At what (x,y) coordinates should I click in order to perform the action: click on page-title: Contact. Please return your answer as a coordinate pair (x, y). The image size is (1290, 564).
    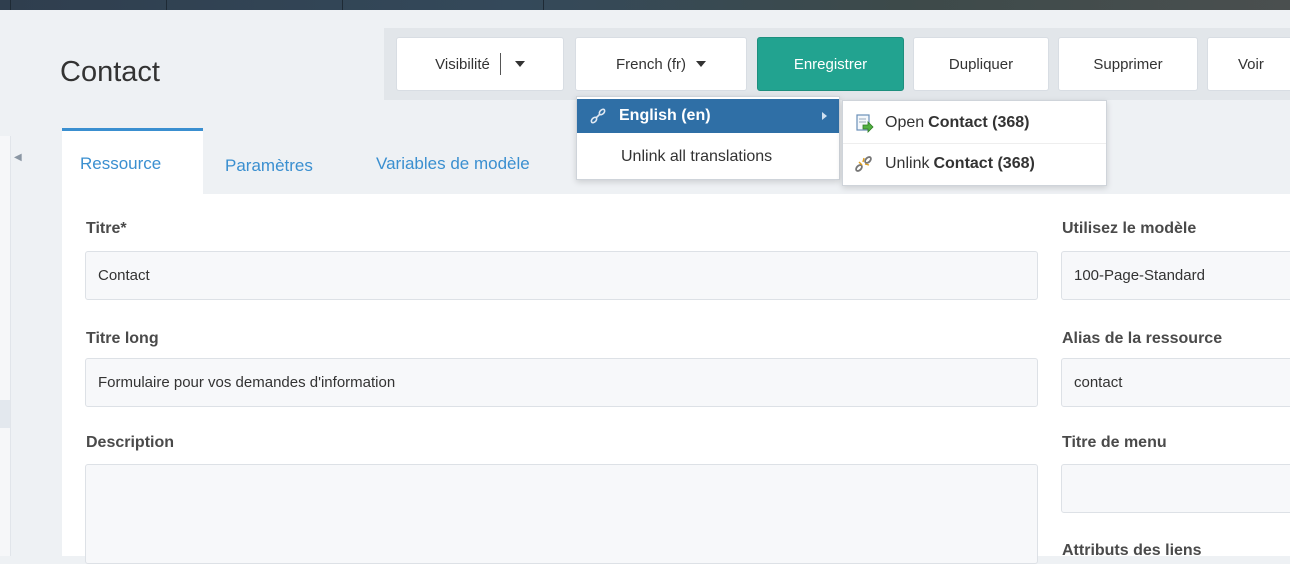
    Looking at the image, I should click on (110, 72).